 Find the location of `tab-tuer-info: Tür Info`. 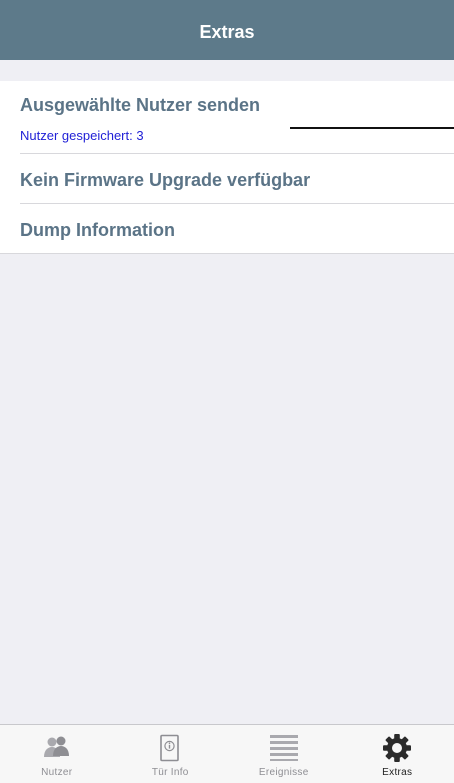

tab-tuer-info: Tür Info is located at coordinates (171, 754).